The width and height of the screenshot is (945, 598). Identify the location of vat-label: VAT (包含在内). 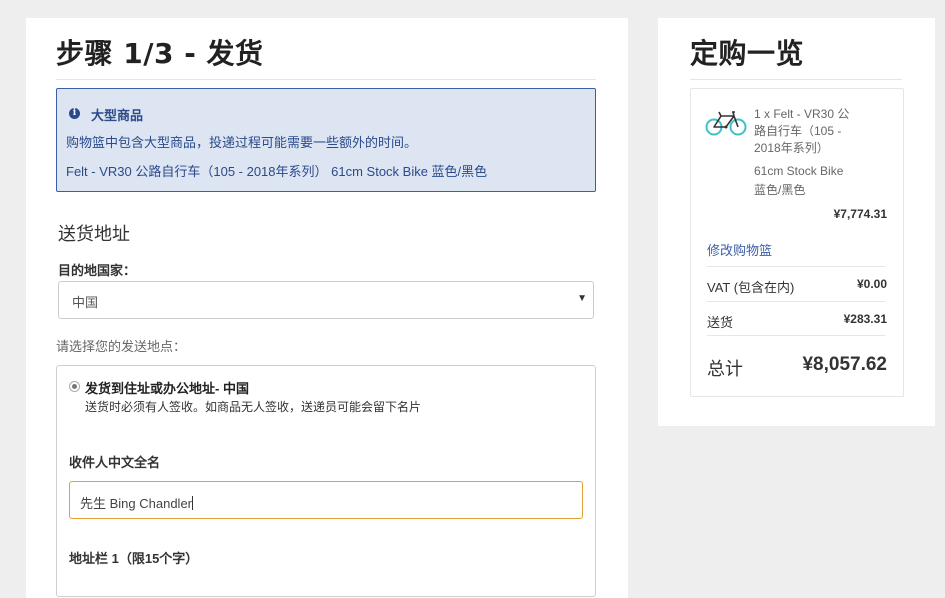
(751, 287).